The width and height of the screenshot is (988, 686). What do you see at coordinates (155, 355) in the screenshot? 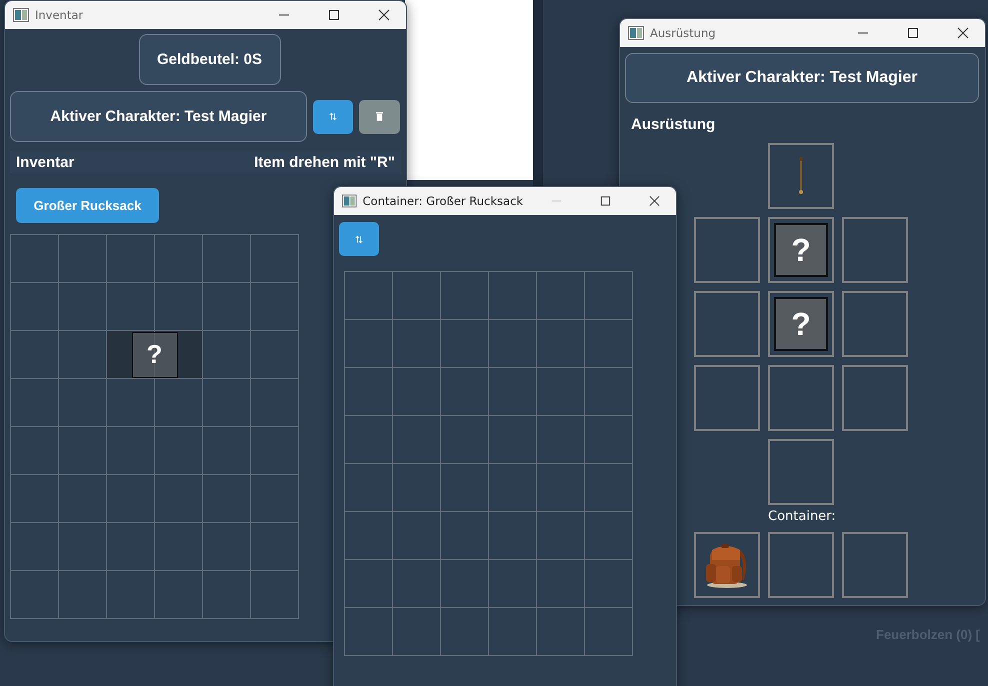
I see `item-placeholder: ?` at bounding box center [155, 355].